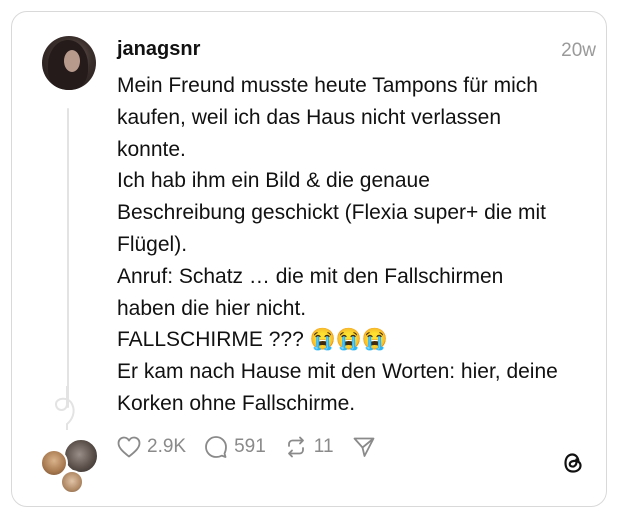 This screenshot has width=620, height=520. What do you see at coordinates (158, 49) in the screenshot?
I see `username: janagsnr` at bounding box center [158, 49].